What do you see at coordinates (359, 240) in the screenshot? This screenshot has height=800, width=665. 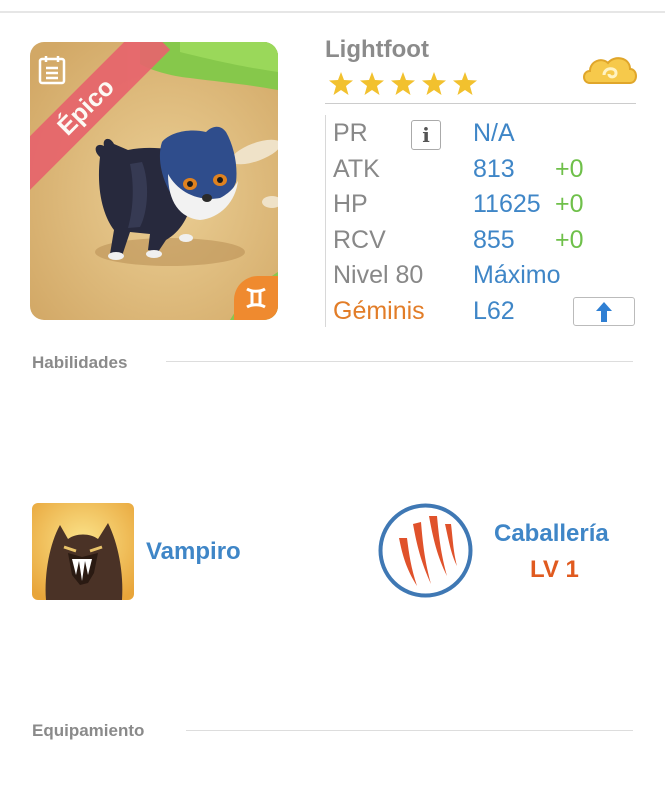 I see `rcv-label: RCV` at bounding box center [359, 240].